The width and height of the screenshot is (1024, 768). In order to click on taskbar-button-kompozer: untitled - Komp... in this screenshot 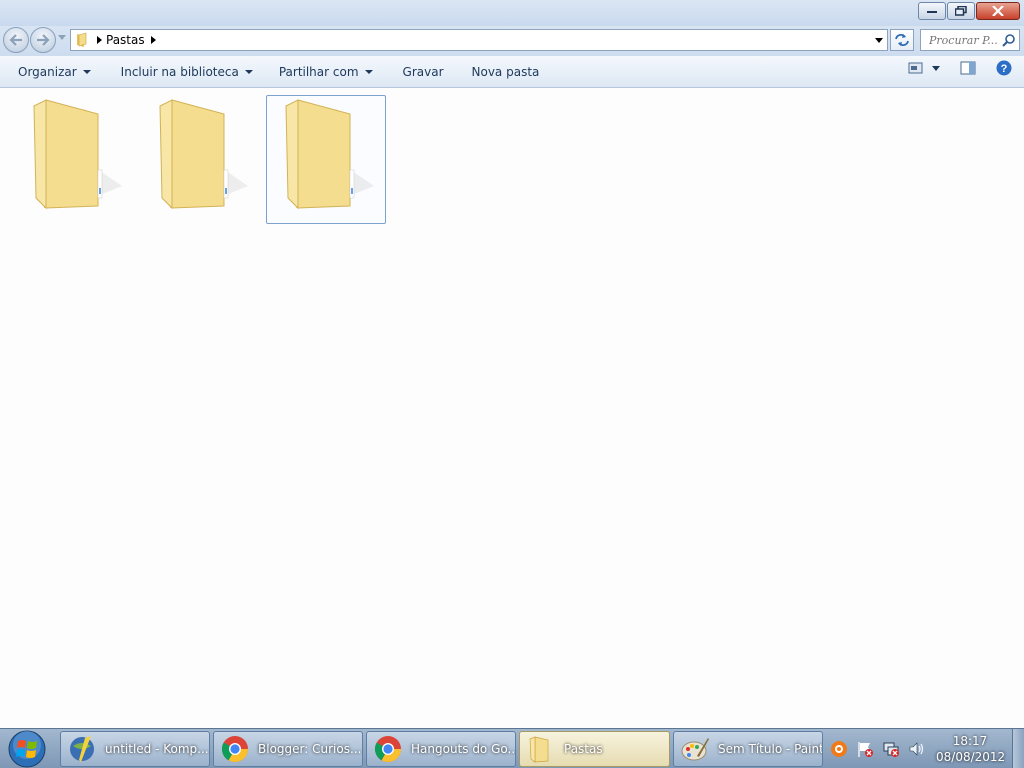, I will do `click(135, 749)`.